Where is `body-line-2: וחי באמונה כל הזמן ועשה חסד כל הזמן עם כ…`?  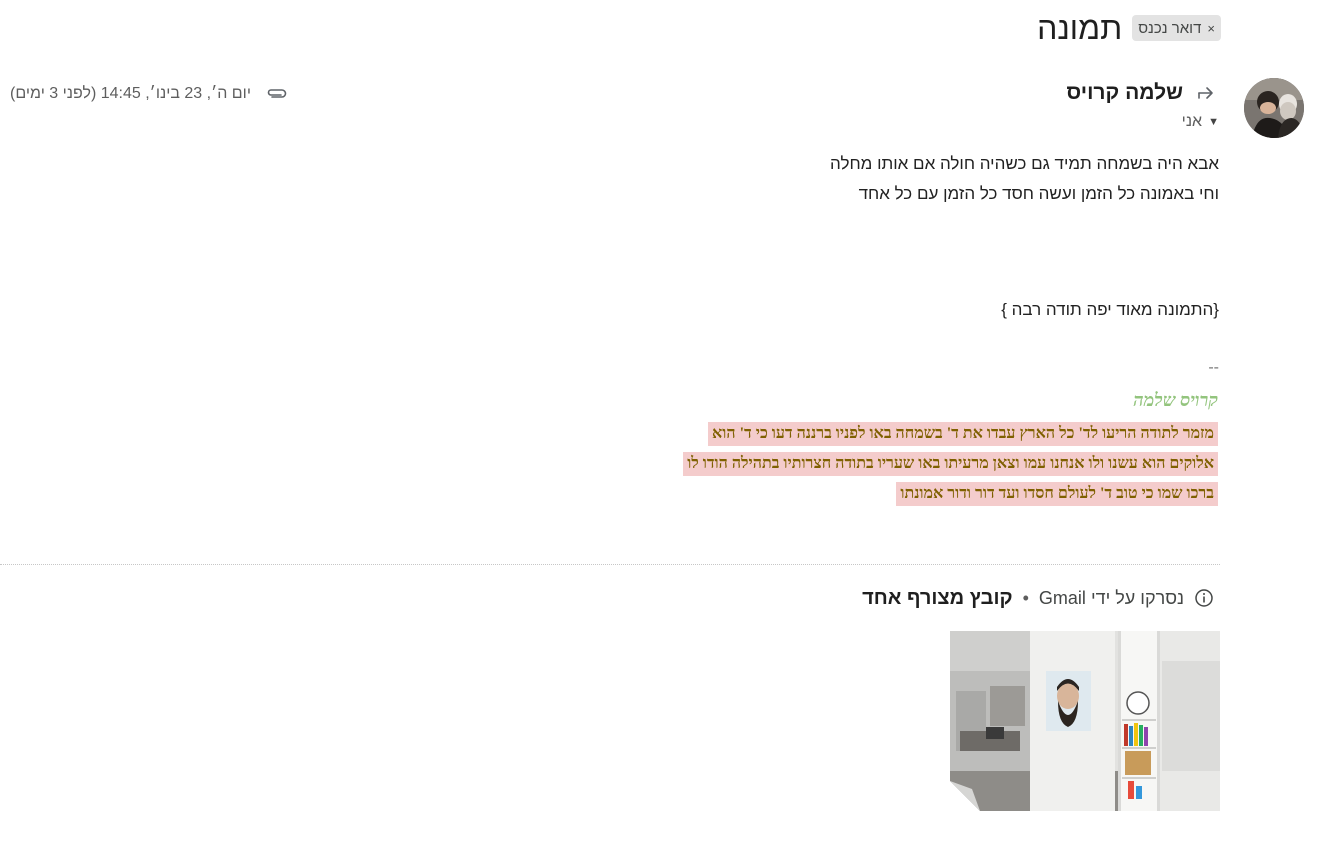
body-line-2: וחי באמונה כל הזמן ועשה חסד כל הזמן עם כ… is located at coordinates (1038, 193).